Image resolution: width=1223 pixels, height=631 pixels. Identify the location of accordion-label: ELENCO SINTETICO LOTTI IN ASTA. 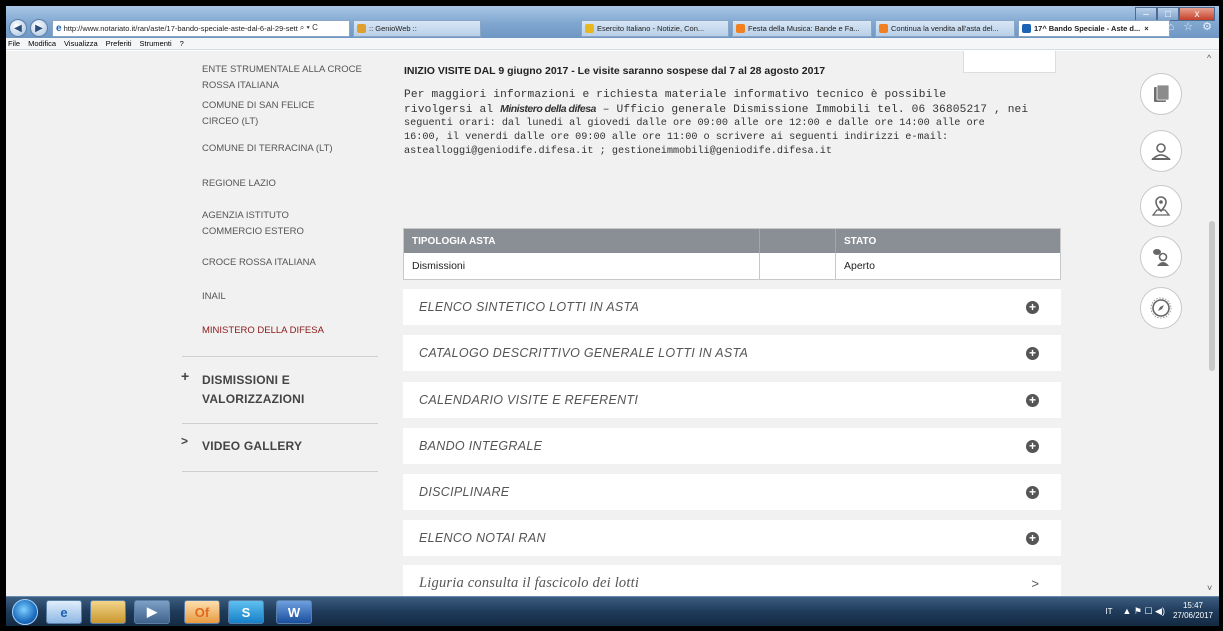
(529, 307).